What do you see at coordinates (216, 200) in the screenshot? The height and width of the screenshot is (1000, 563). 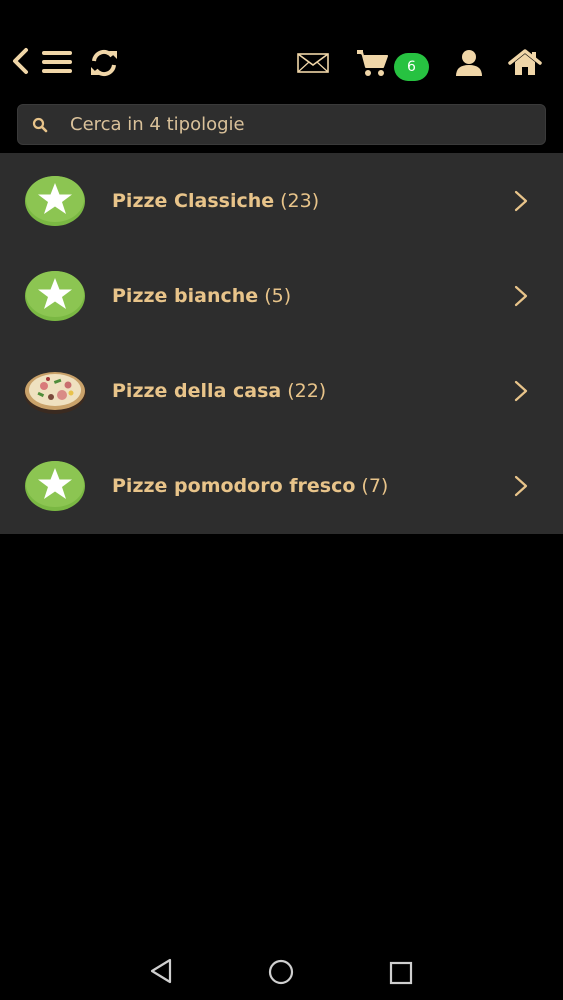 I see `category-label: Pizze Classiche (23)` at bounding box center [216, 200].